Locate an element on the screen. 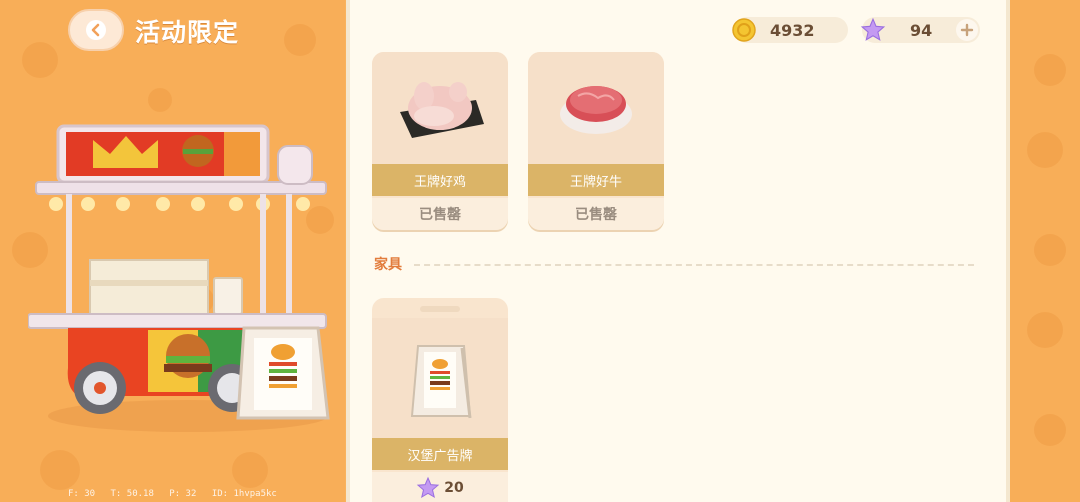 The image size is (1080, 502). back-arrow-icon is located at coordinates (96, 30).